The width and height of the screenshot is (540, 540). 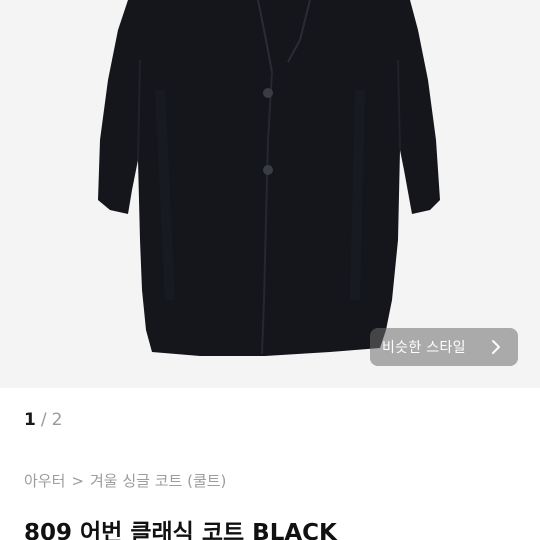 I want to click on product-title: 809 어번 클래식 코트 BLACK, so click(x=180, y=530).